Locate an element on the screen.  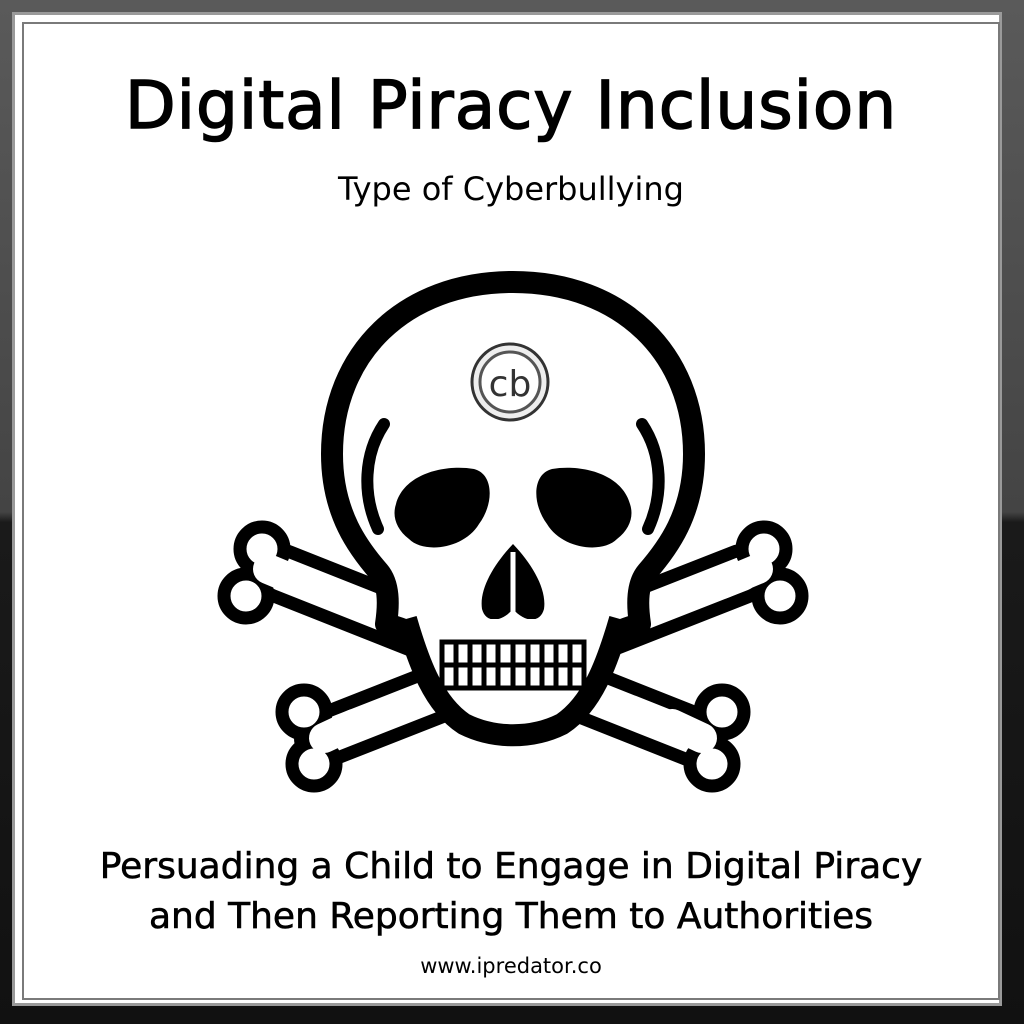
skull-teeth is located at coordinates (513, 665).